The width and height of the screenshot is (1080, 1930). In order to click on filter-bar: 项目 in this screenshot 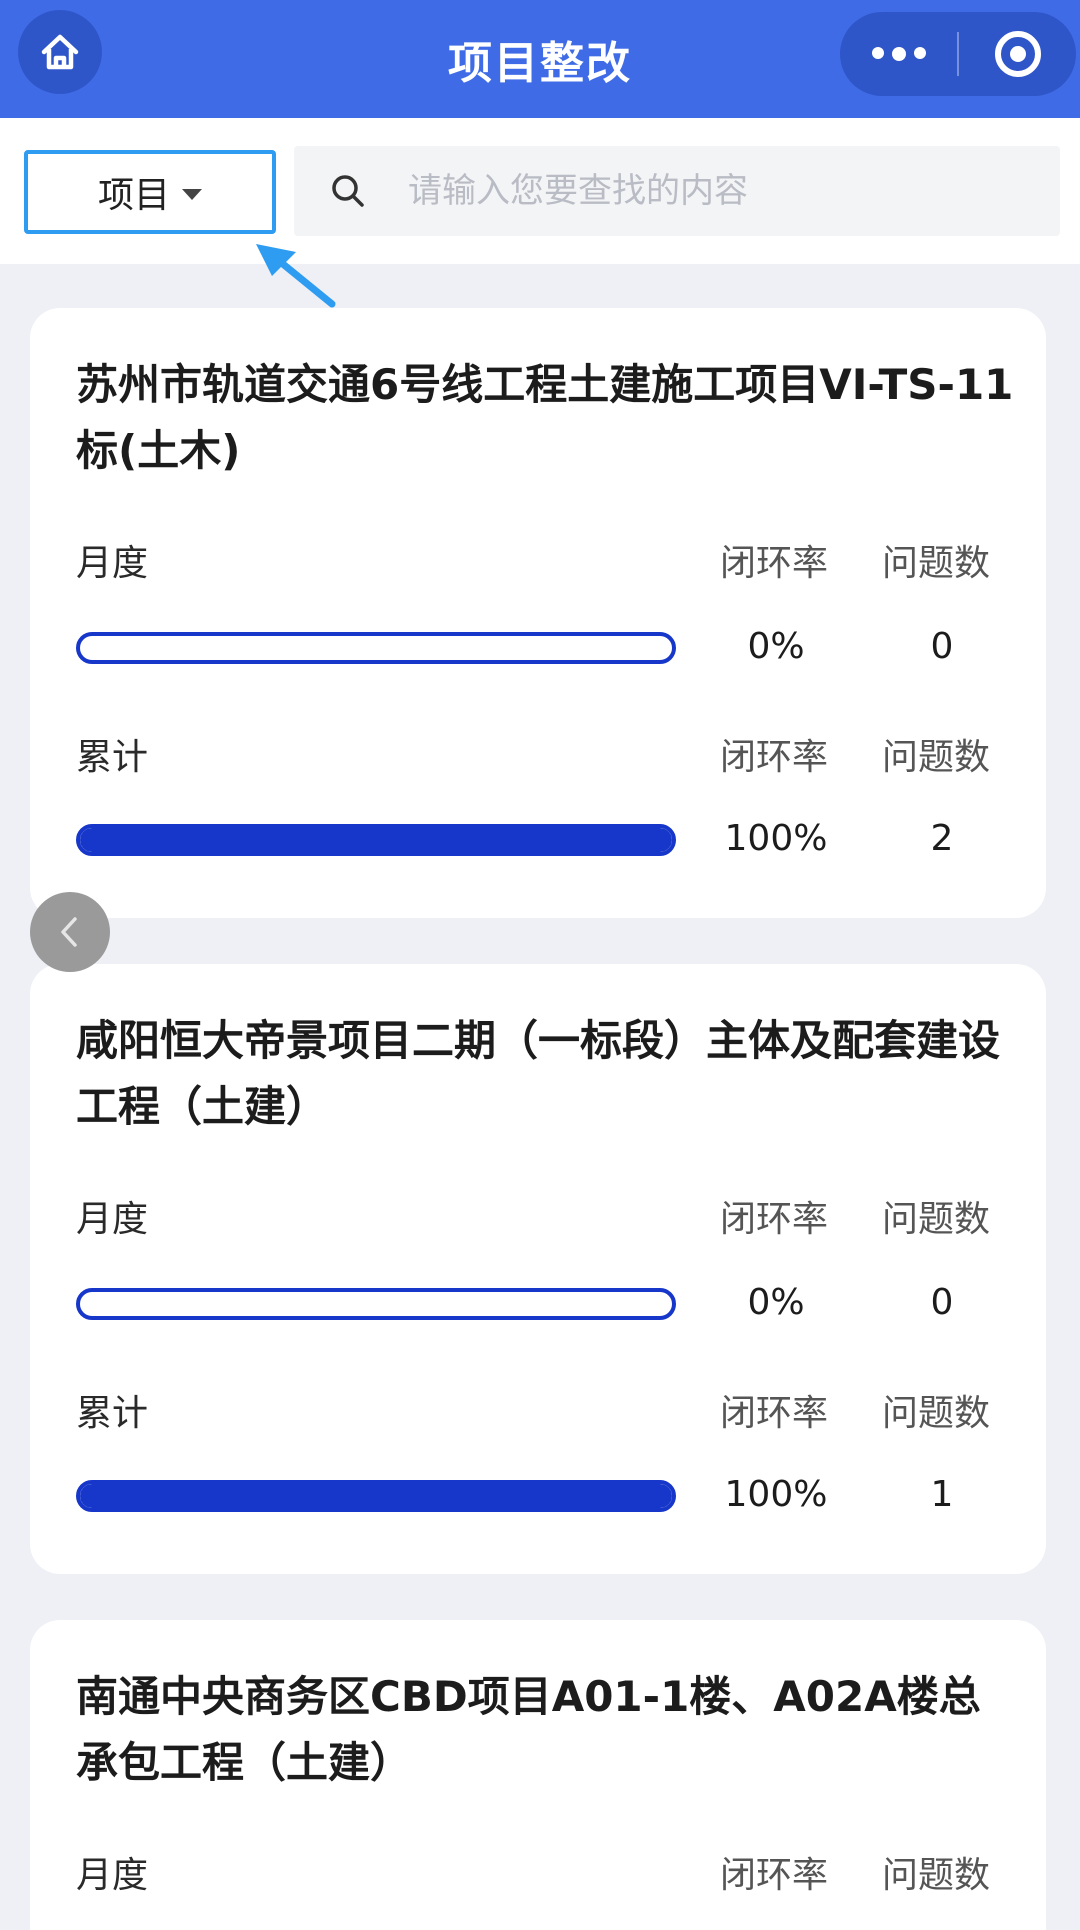, I will do `click(540, 191)`.